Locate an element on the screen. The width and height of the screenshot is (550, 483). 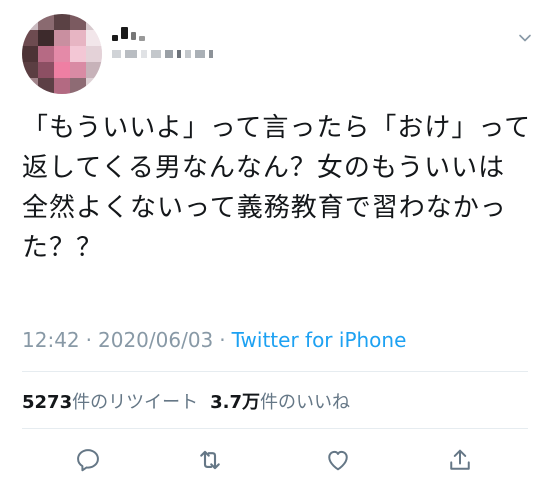
tweet-stats: 5273 件のリツイート 3.7万 件のいいね is located at coordinates (192, 401).